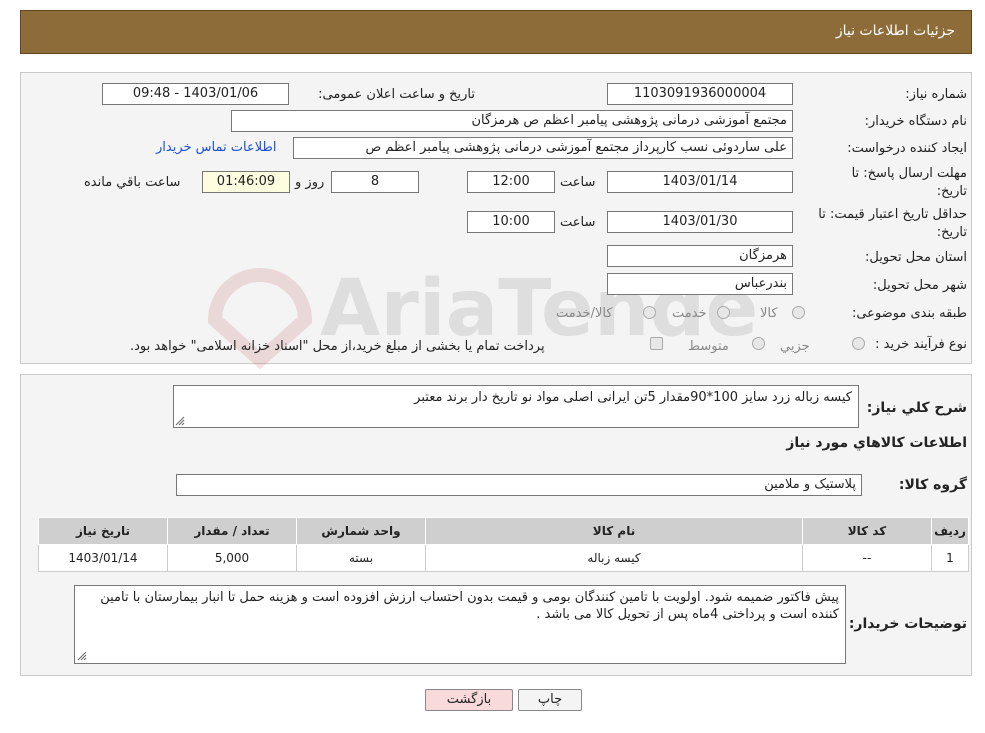 The width and height of the screenshot is (985, 733). What do you see at coordinates (614, 531) in the screenshot?
I see `col-name-header: نام کالا` at bounding box center [614, 531].